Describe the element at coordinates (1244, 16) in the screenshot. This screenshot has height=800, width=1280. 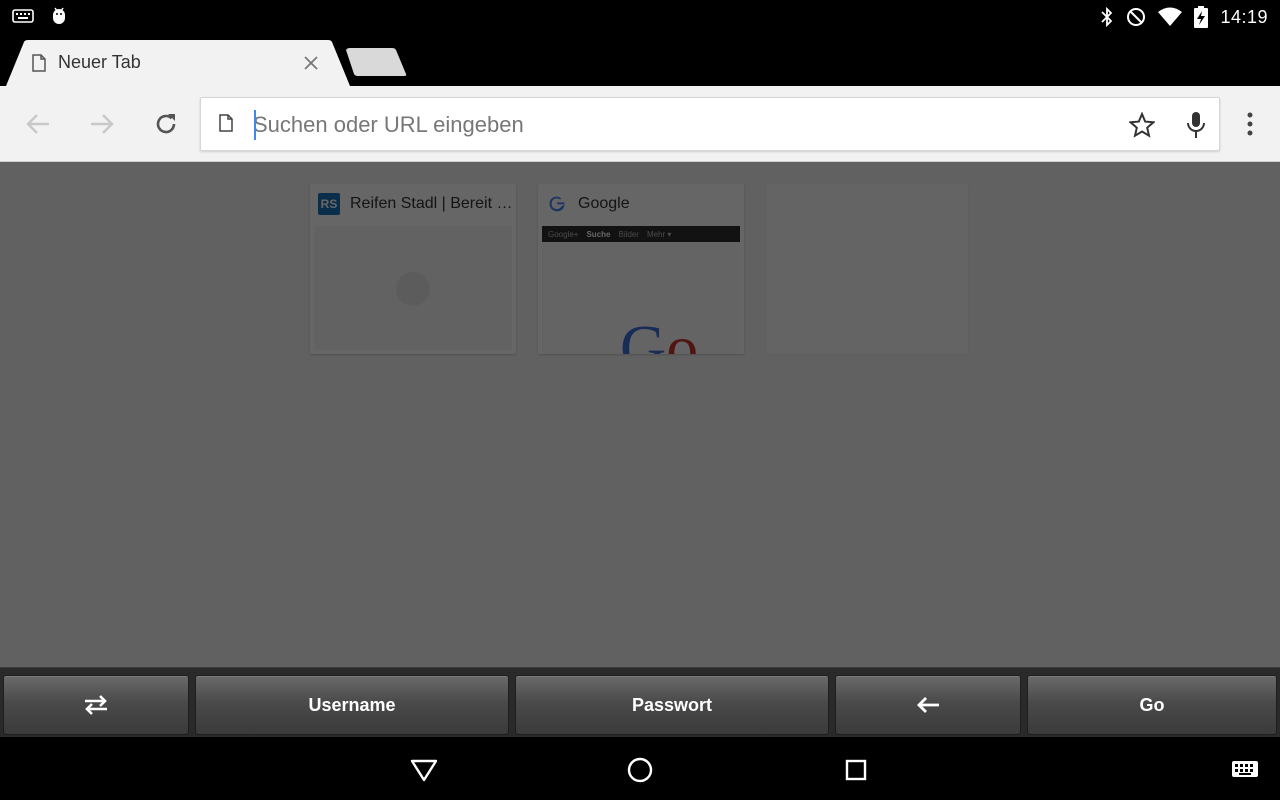
I see `status-time: 14:19` at that location.